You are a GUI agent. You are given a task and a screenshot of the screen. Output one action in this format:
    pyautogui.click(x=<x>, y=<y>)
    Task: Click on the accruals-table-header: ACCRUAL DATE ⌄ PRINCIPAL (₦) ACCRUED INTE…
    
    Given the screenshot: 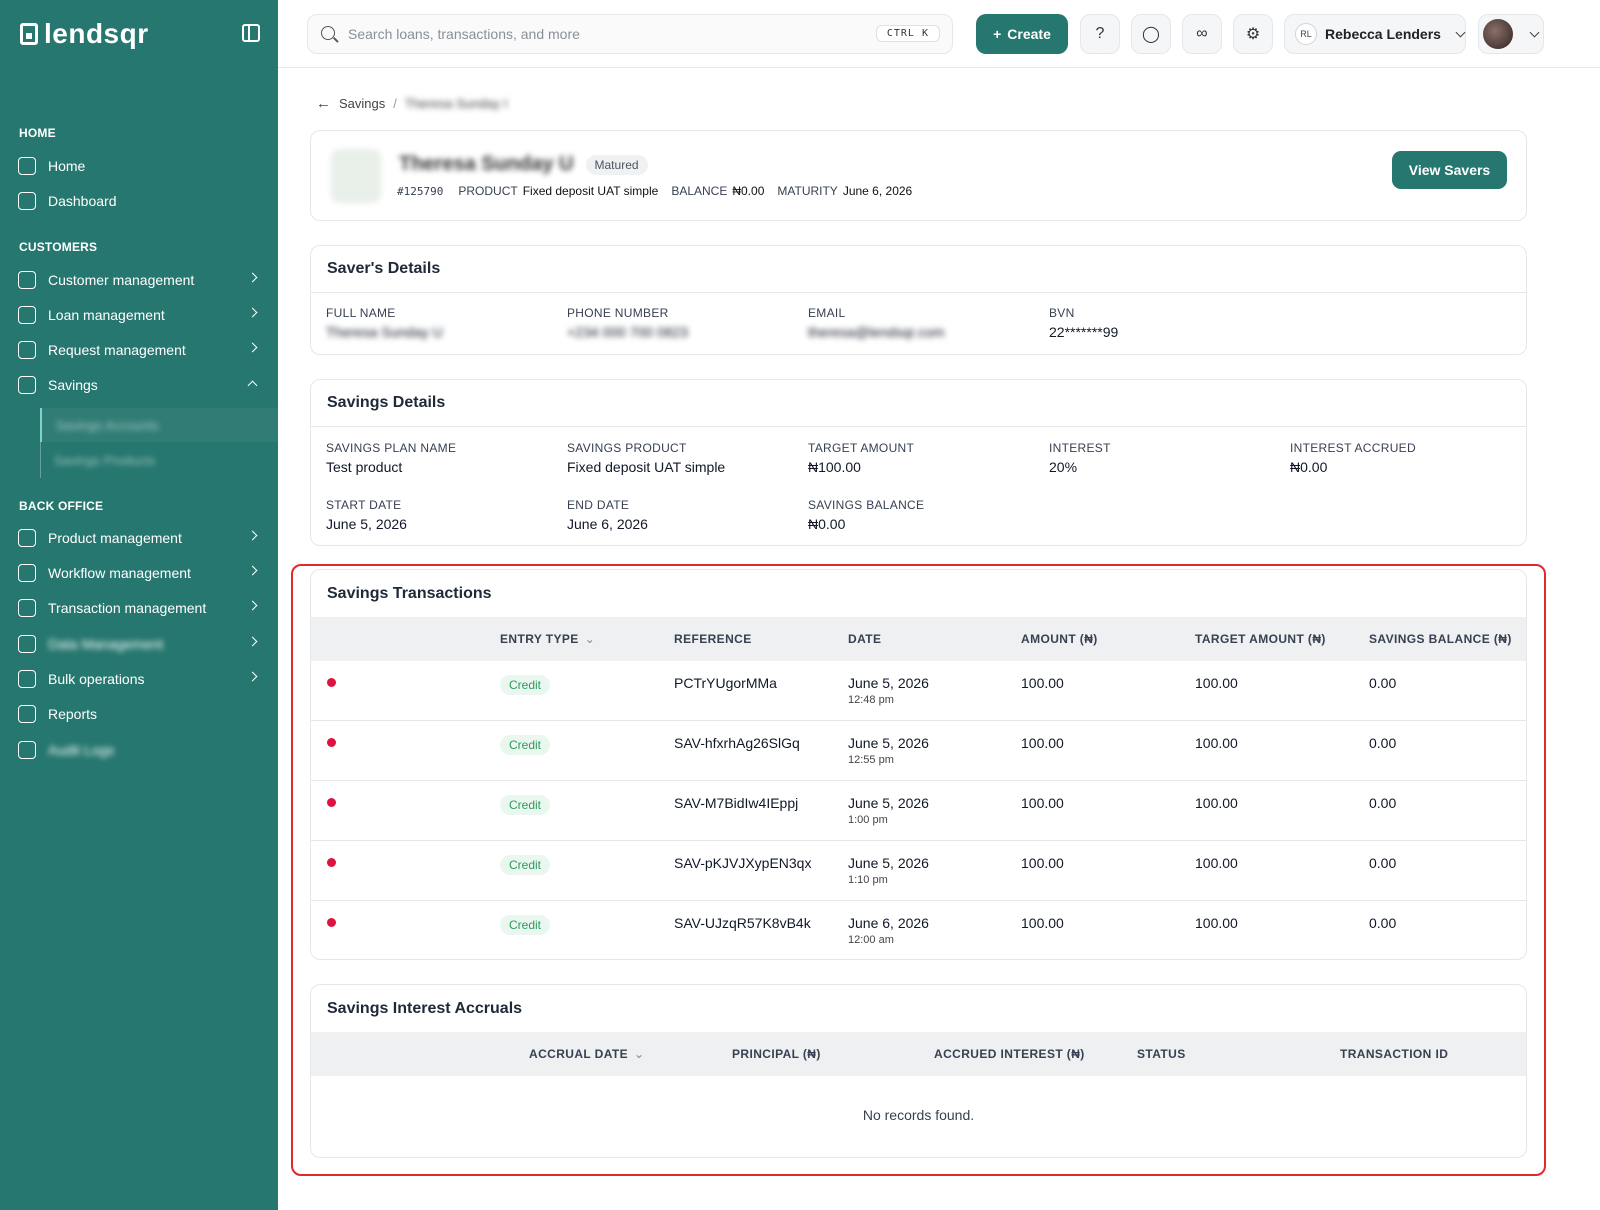 What is the action you would take?
    pyautogui.click(x=918, y=1054)
    